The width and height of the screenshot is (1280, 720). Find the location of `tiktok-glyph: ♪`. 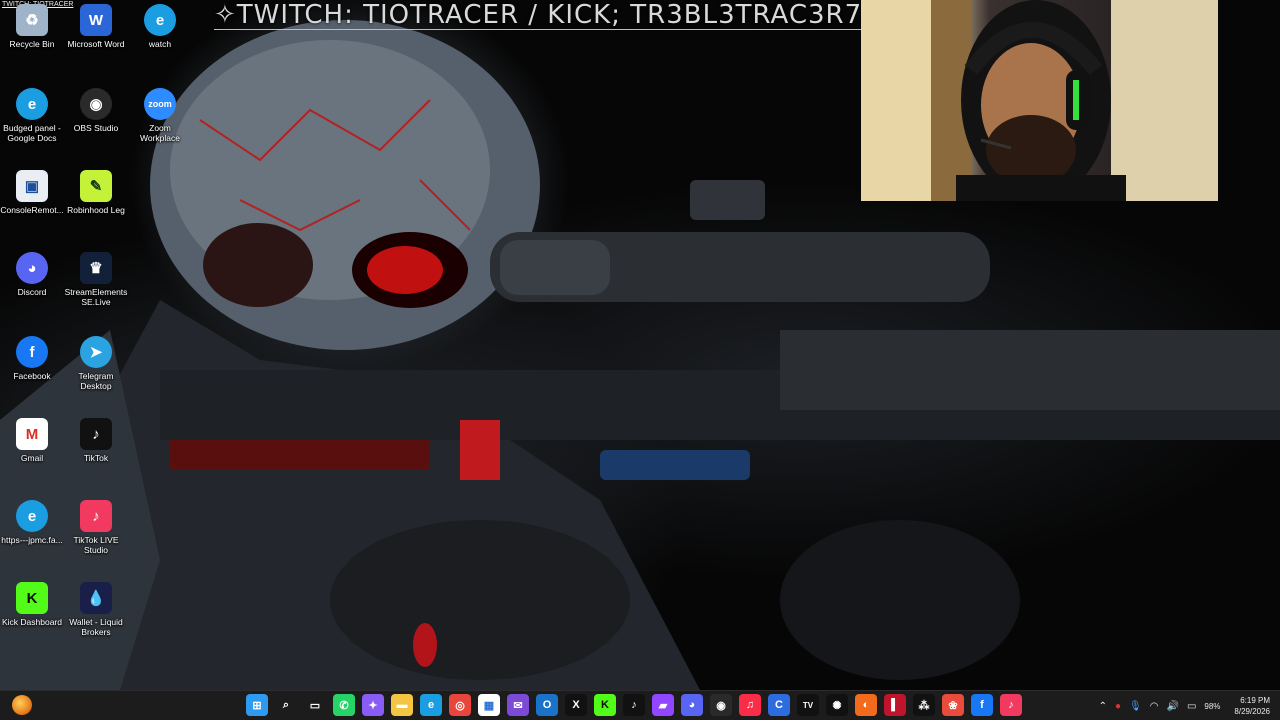

tiktok-glyph: ♪ is located at coordinates (96, 434).